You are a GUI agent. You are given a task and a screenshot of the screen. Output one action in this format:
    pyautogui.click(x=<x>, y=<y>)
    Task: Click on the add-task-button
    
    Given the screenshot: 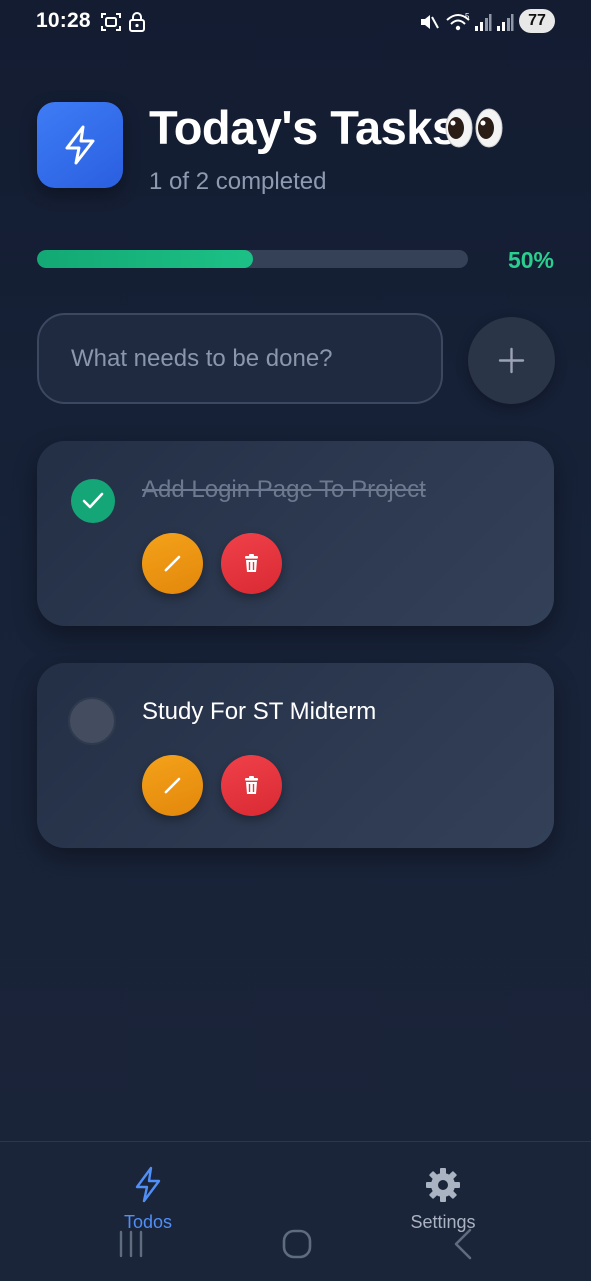 What is the action you would take?
    pyautogui.click(x=511, y=360)
    